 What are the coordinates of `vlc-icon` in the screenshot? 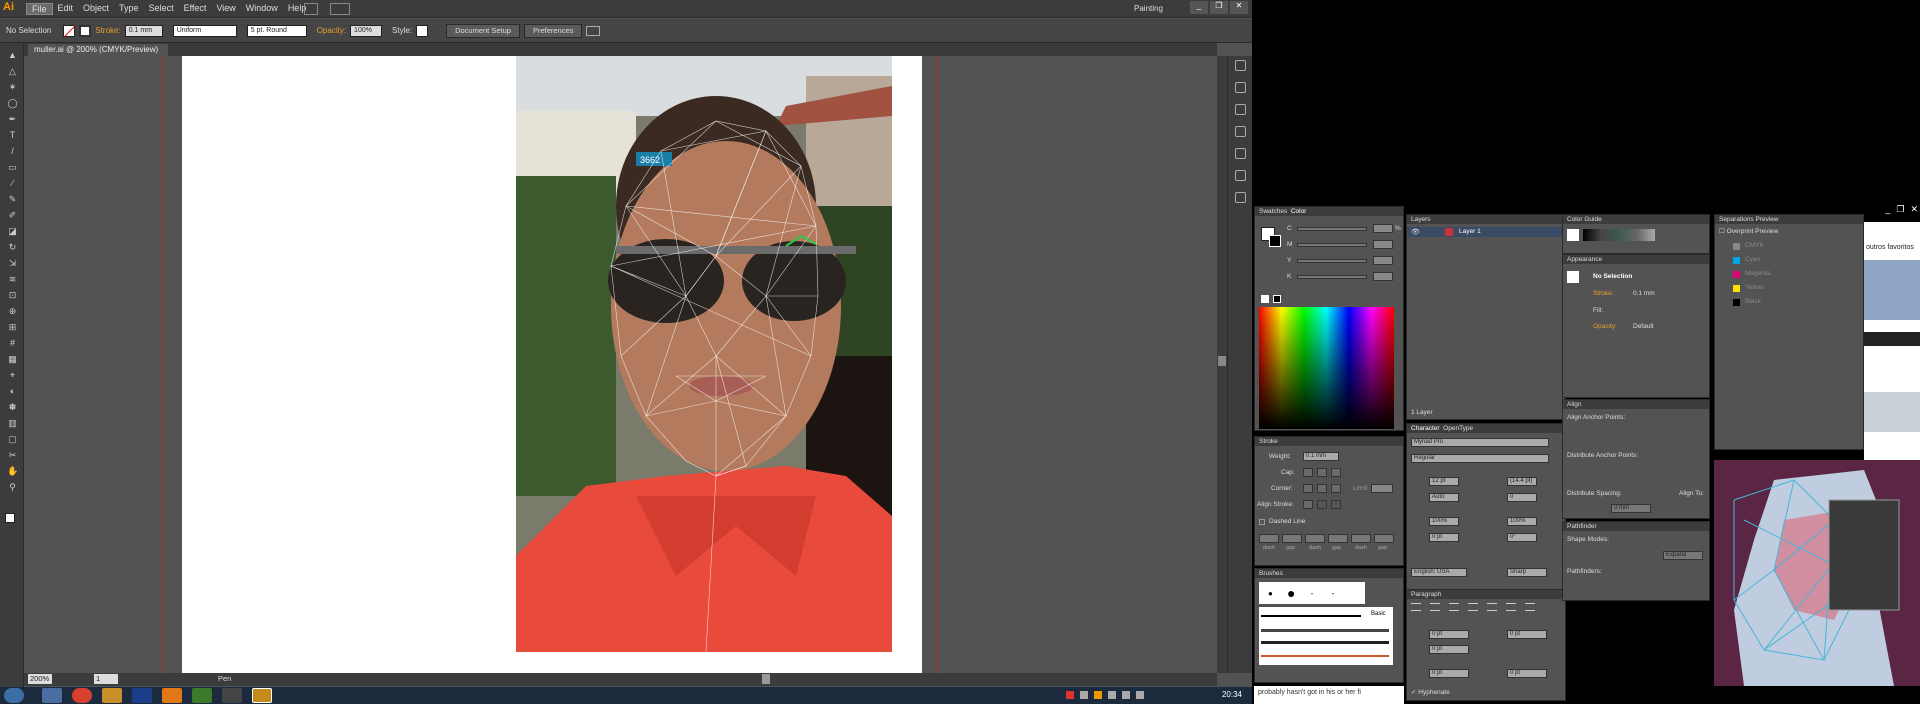 It's located at (172, 695).